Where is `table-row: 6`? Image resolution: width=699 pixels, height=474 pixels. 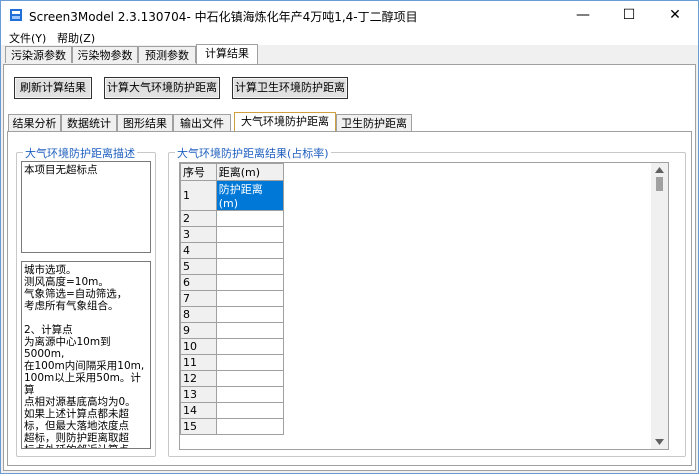
table-row: 6 is located at coordinates (232, 282).